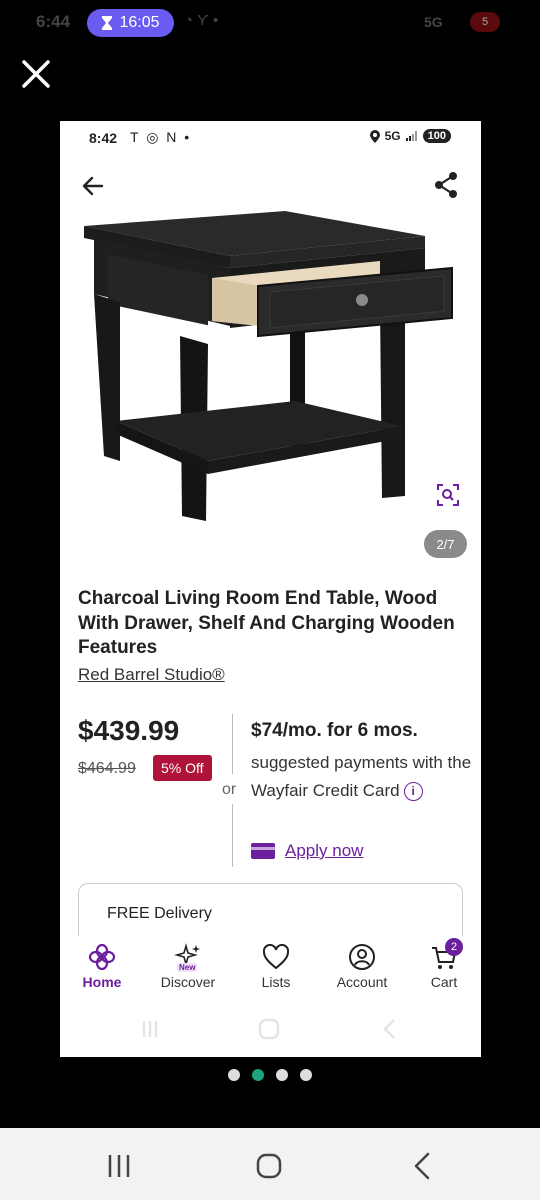 Image resolution: width=540 pixels, height=1200 pixels. I want to click on nav-account: Account, so click(362, 964).